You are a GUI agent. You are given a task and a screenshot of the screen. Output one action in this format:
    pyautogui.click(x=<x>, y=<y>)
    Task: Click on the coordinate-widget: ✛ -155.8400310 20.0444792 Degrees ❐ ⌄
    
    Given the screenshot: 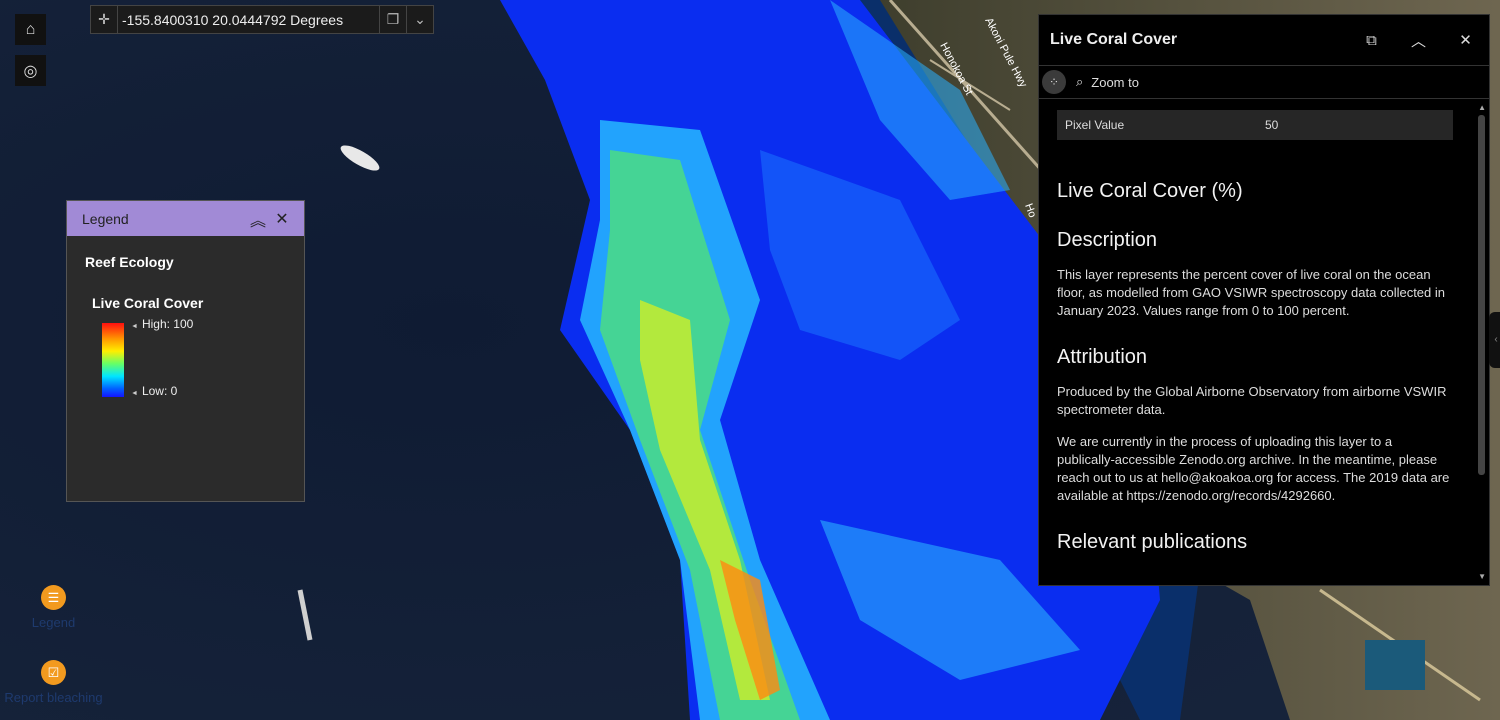 What is the action you would take?
    pyautogui.click(x=262, y=19)
    